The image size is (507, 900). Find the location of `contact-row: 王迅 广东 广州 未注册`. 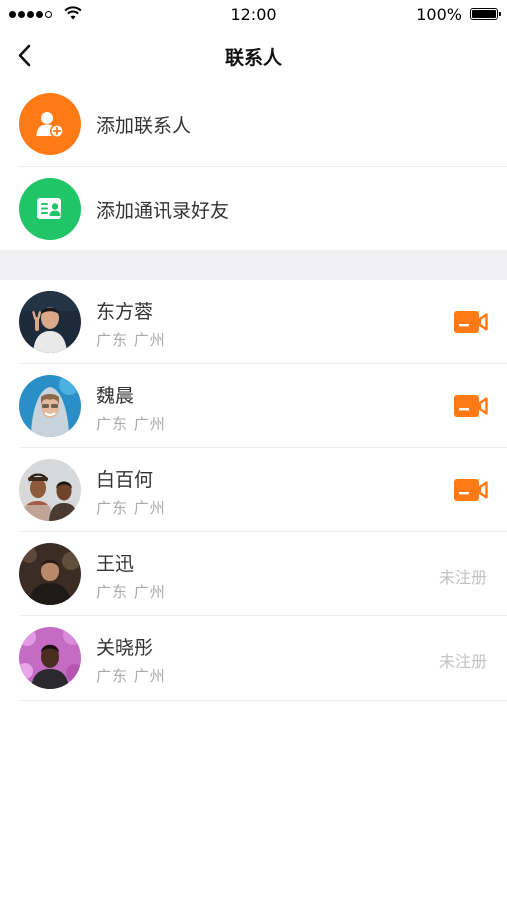

contact-row: 王迅 广东 广州 未注册 is located at coordinates (253, 574).